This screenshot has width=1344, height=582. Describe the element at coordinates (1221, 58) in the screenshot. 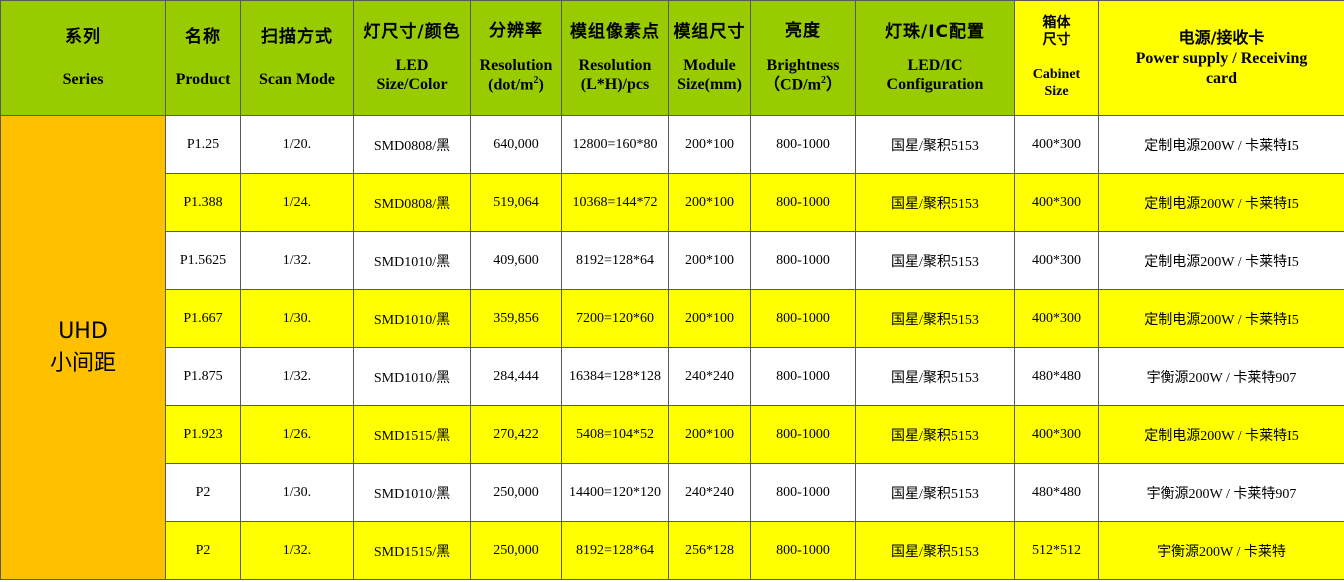

I see `header-power-receiving: 电源/接收卡 Power supply / Receiving card` at that location.